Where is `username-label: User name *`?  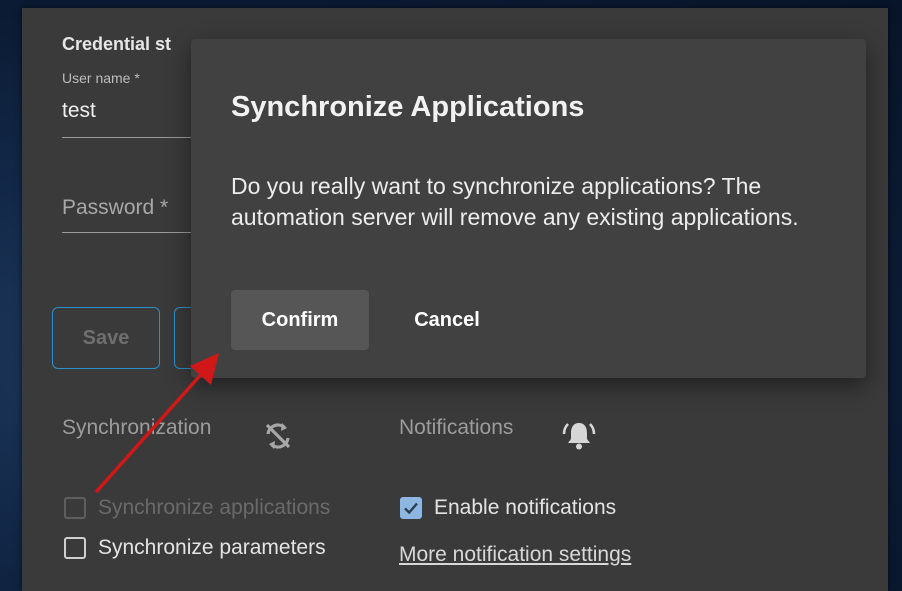
username-label: User name * is located at coordinates (101, 78).